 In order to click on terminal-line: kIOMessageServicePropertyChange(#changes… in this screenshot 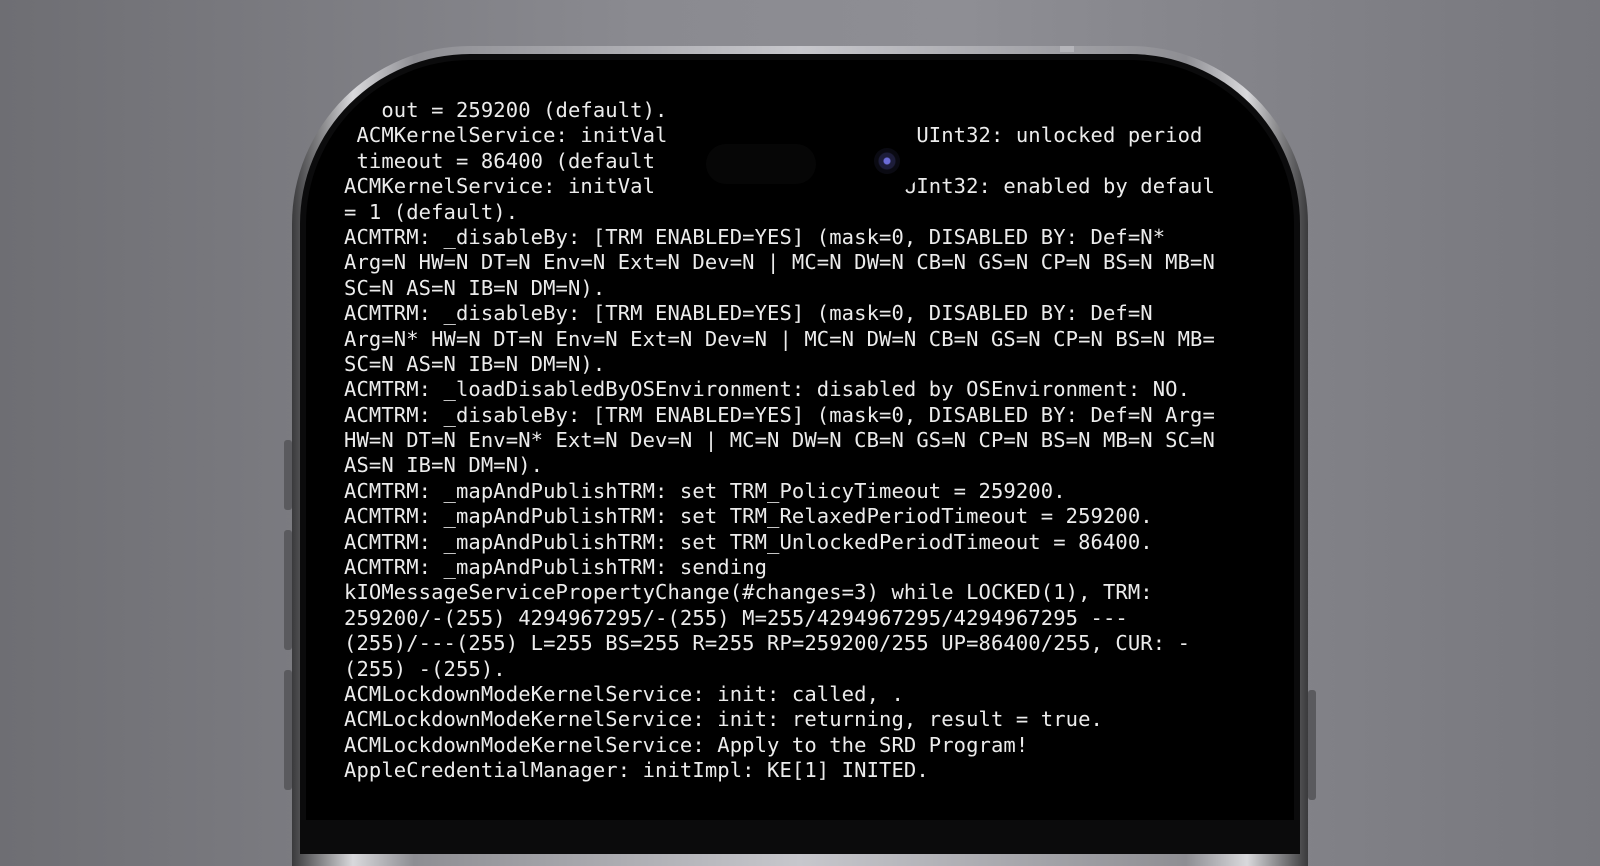, I will do `click(748, 592)`.